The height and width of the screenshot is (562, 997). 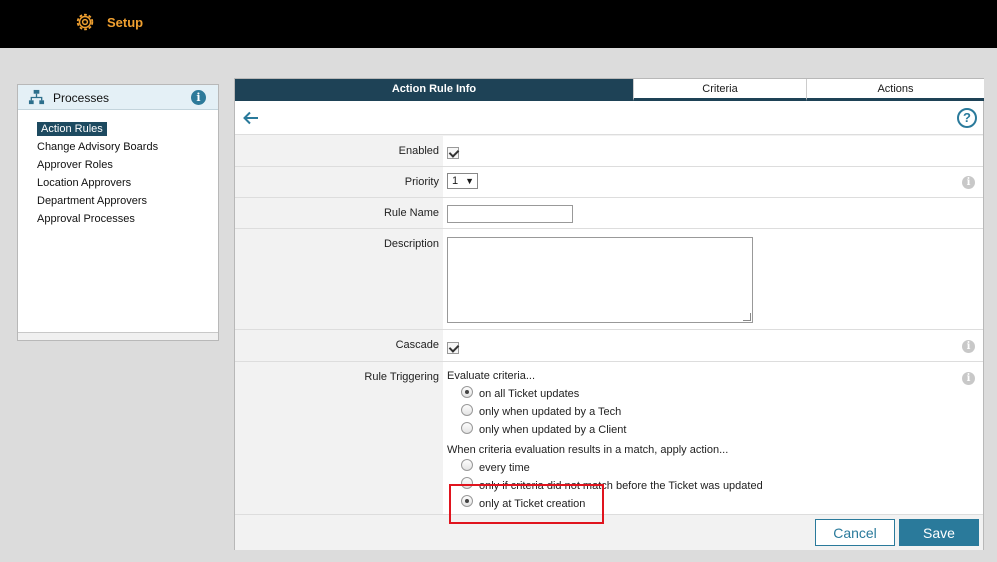 What do you see at coordinates (81, 98) in the screenshot?
I see `processes-panel-title: Processes` at bounding box center [81, 98].